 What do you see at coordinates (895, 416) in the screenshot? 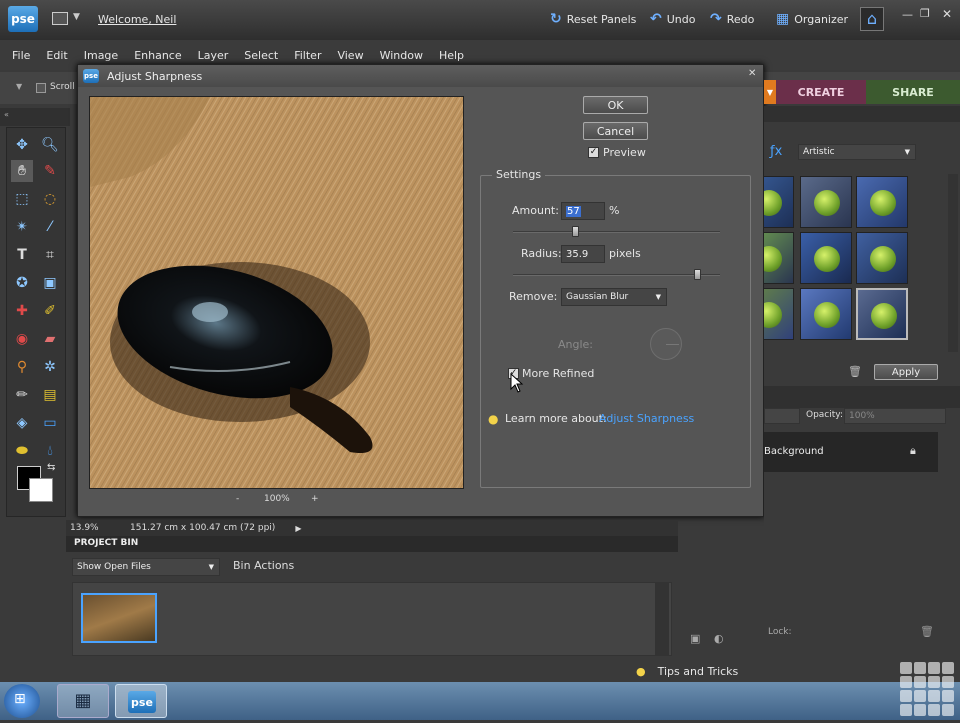
I see `opacity-input: 100%` at bounding box center [895, 416].